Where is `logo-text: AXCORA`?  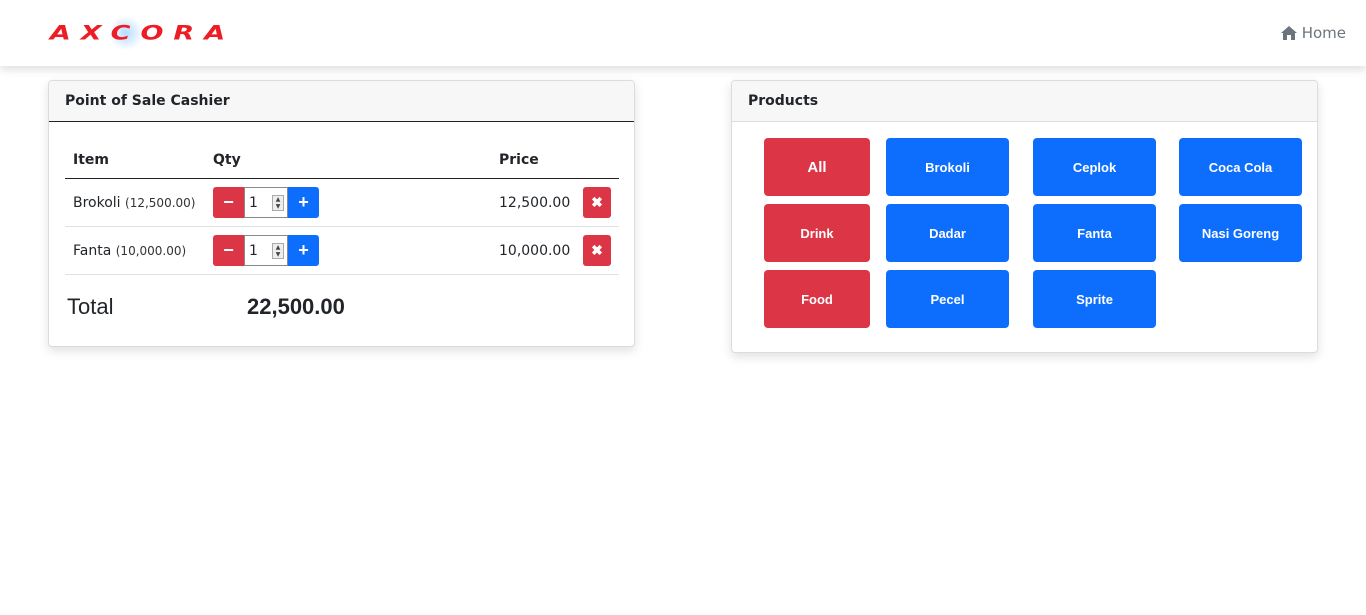 logo-text: AXCORA is located at coordinates (142, 33).